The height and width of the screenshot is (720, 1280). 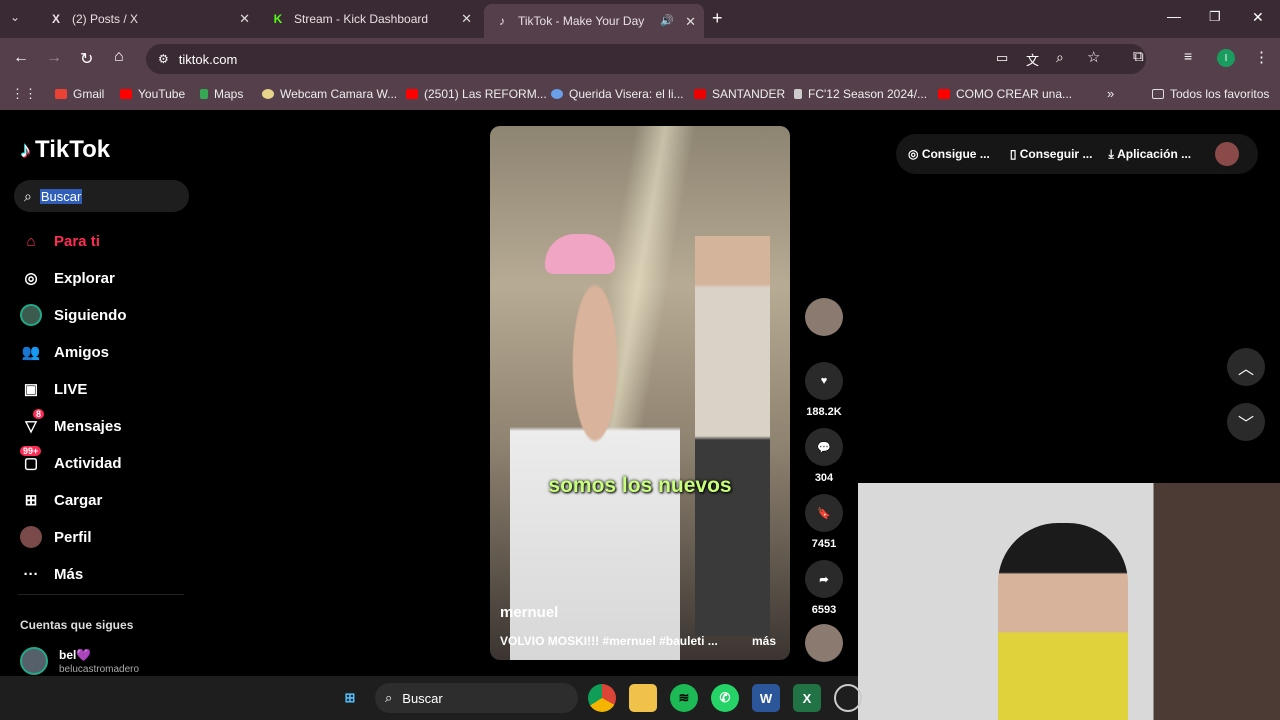 I want to click on kick-logo-icon: K, so click(x=278, y=19).